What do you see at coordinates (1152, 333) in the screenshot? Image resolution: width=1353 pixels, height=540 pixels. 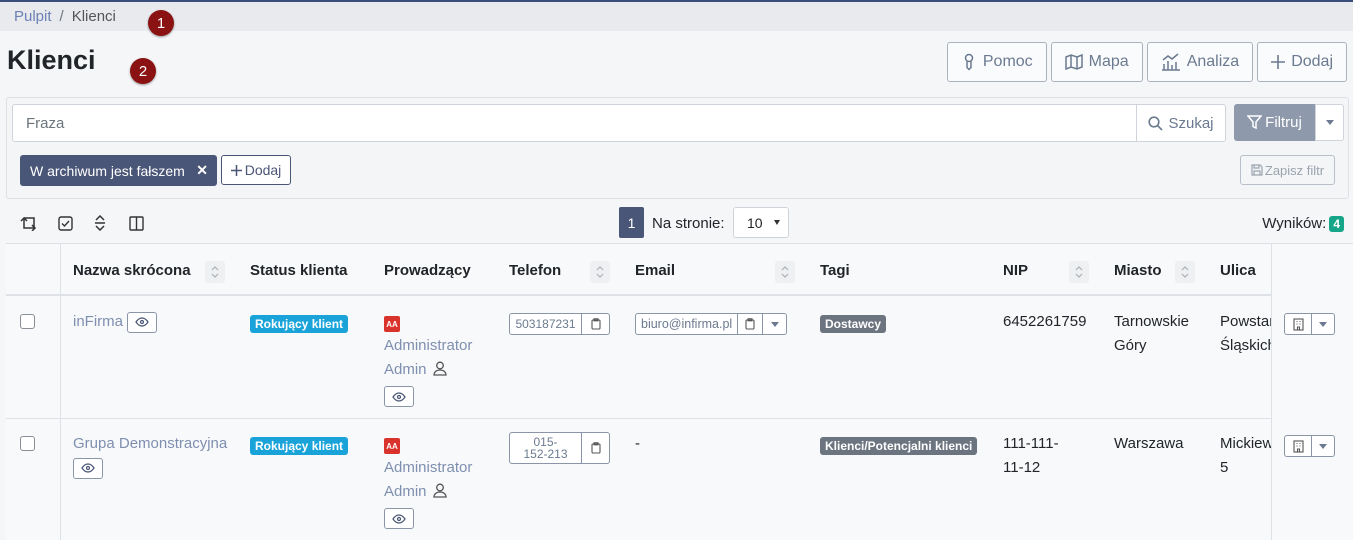 I see `city-value: Tarnowskie Góry` at bounding box center [1152, 333].